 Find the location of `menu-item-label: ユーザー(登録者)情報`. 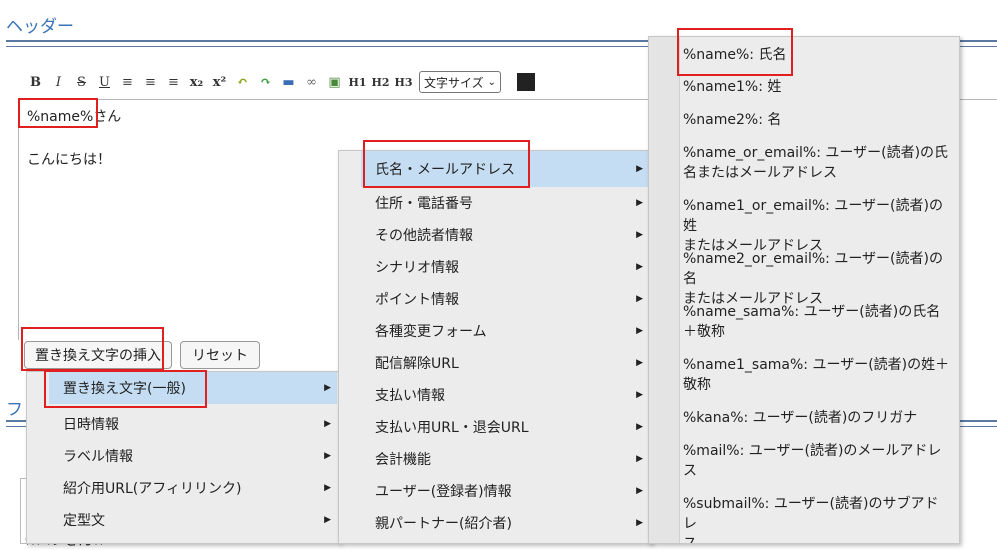

menu-item-label: ユーザー(登録者)情報 is located at coordinates (443, 492).